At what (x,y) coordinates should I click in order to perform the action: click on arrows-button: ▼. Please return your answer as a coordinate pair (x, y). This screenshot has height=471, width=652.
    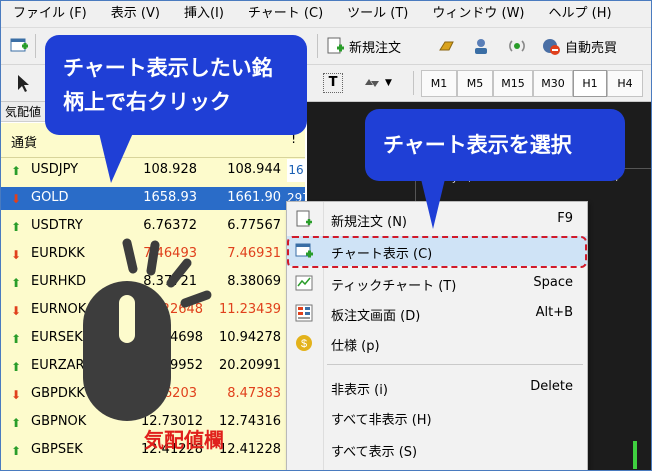
    Looking at the image, I should click on (376, 83).